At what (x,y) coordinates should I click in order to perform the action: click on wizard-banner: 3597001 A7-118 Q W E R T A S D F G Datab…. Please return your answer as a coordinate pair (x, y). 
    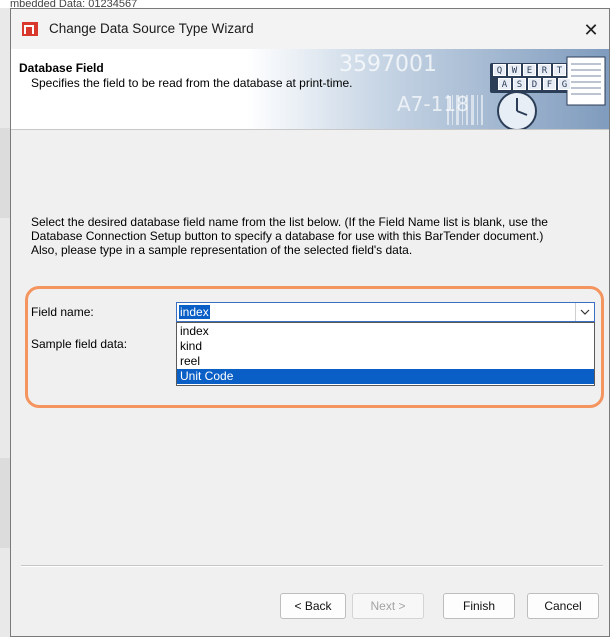
    Looking at the image, I should click on (310, 89).